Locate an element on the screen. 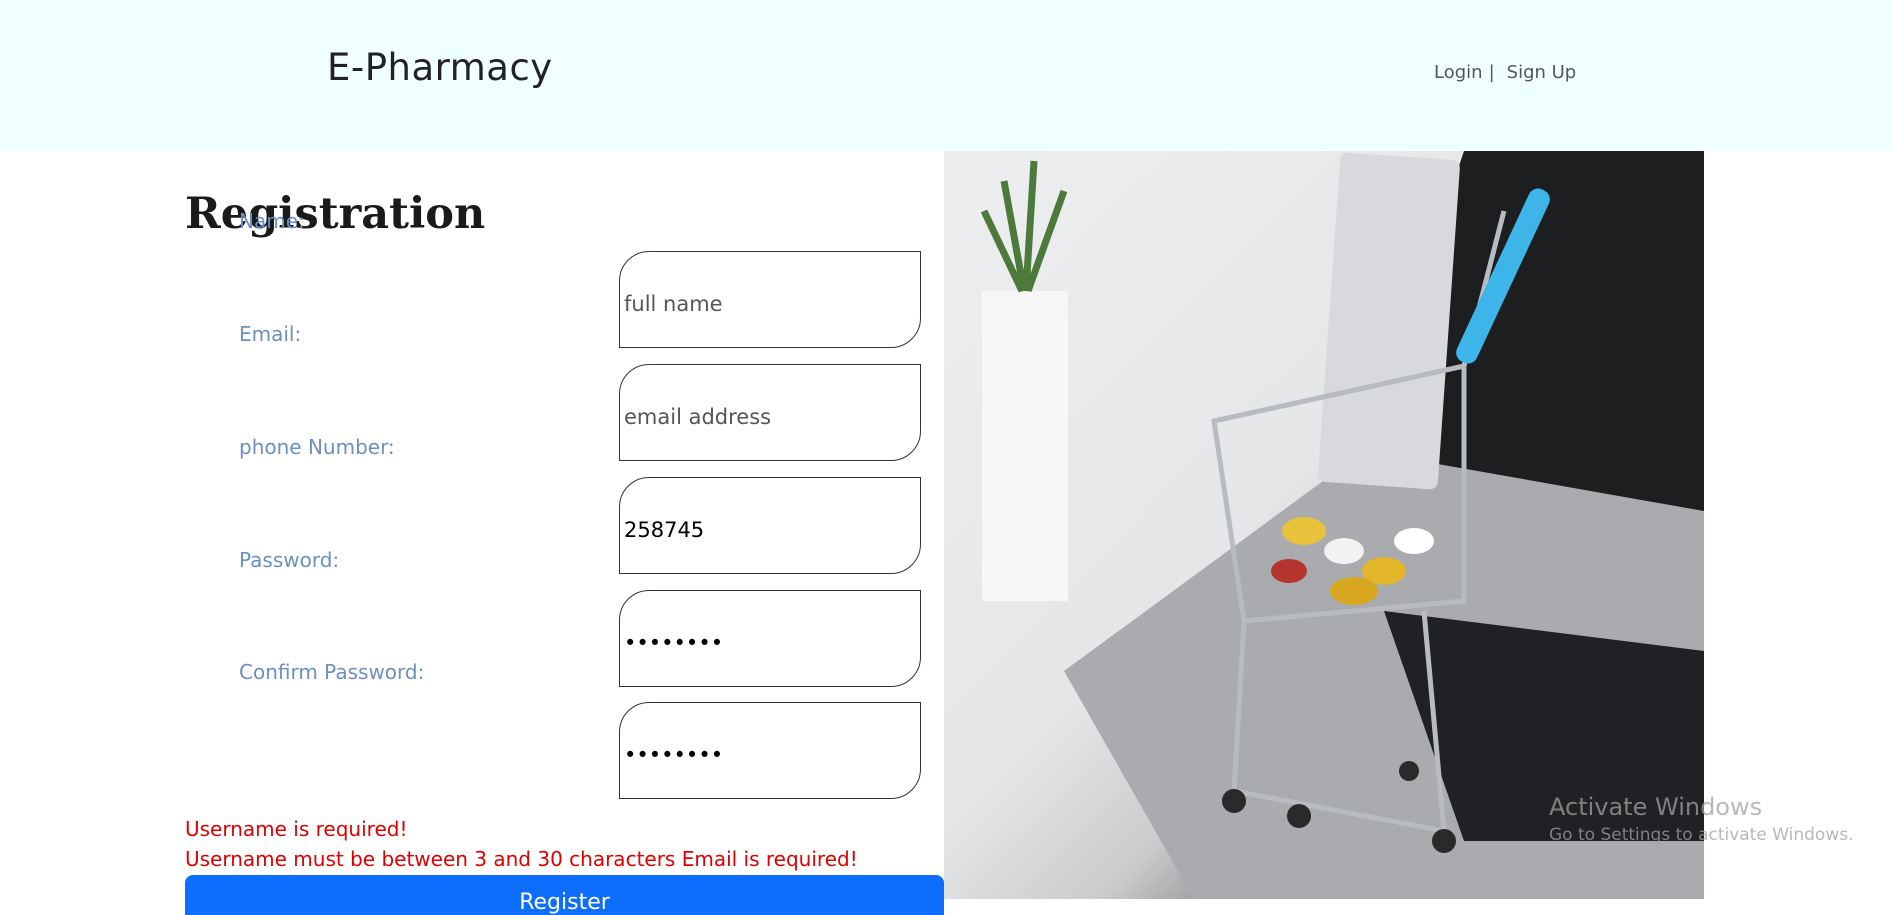 The height and width of the screenshot is (915, 1892). register-button: Register is located at coordinates (564, 895).